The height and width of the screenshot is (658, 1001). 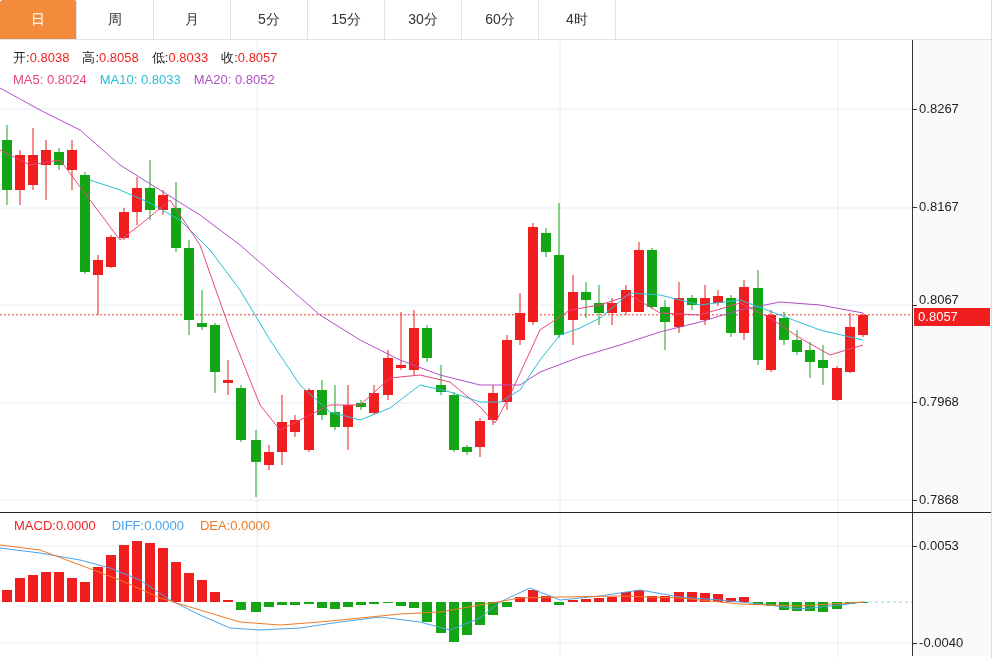 What do you see at coordinates (887, 602) in the screenshot?
I see `zero-line` at bounding box center [887, 602].